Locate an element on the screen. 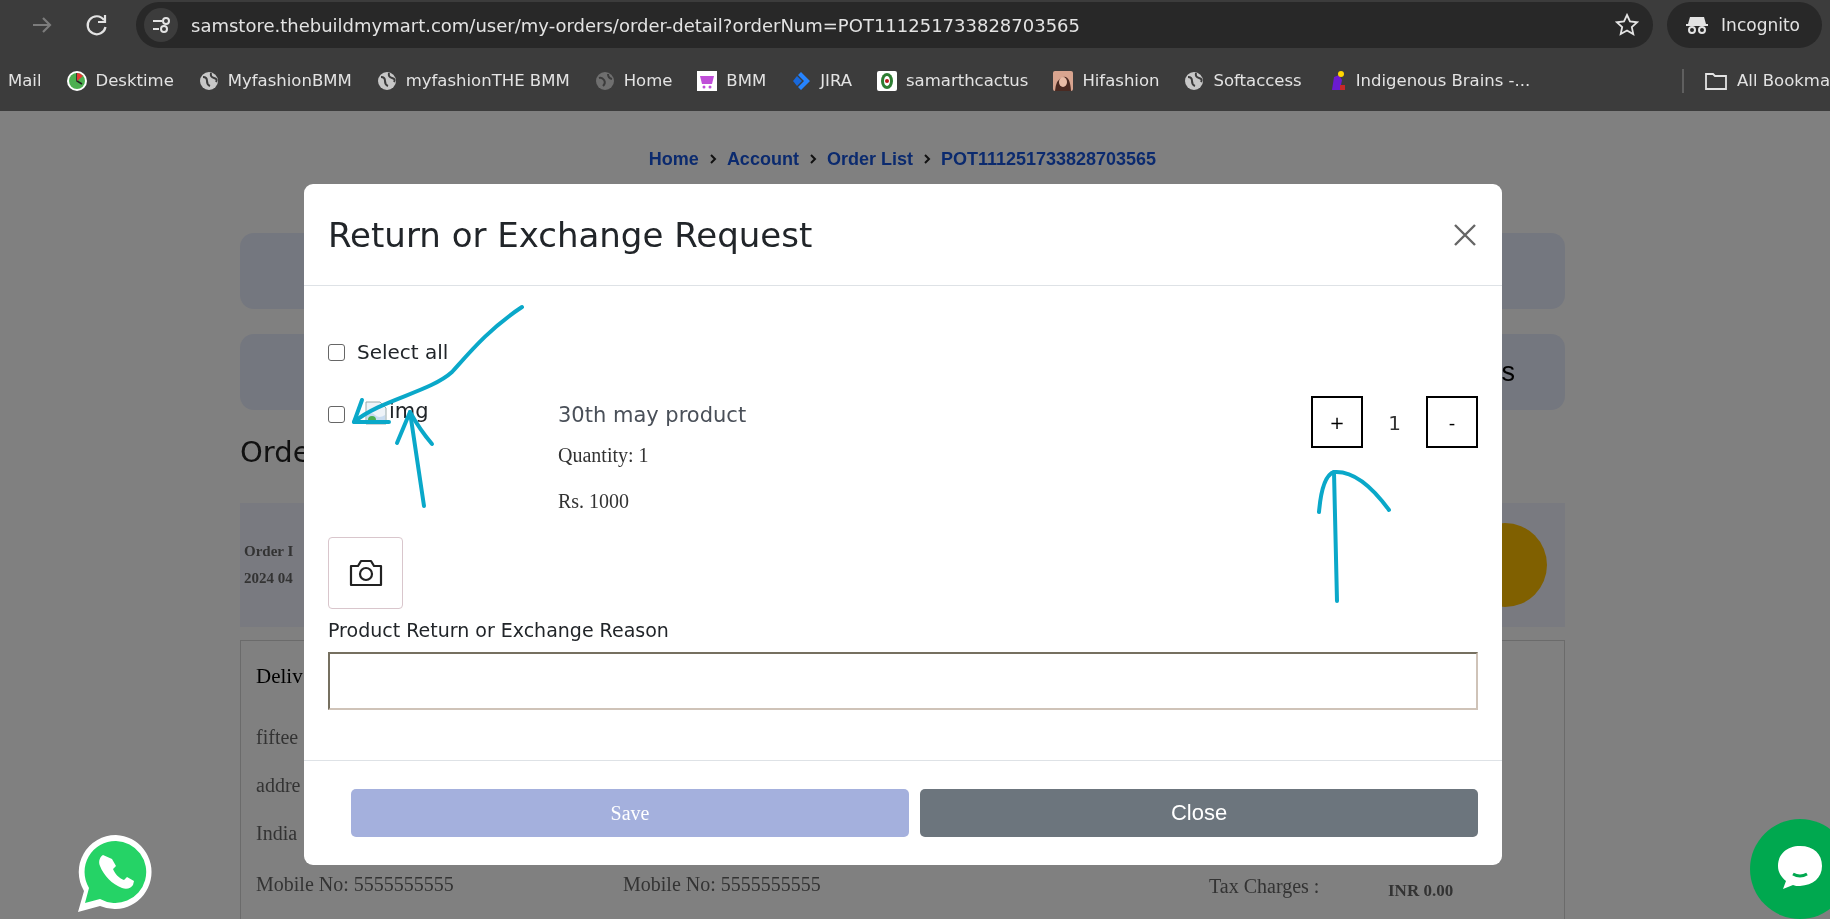 This screenshot has width=1830, height=919. select-all-label: Select all is located at coordinates (403, 352).